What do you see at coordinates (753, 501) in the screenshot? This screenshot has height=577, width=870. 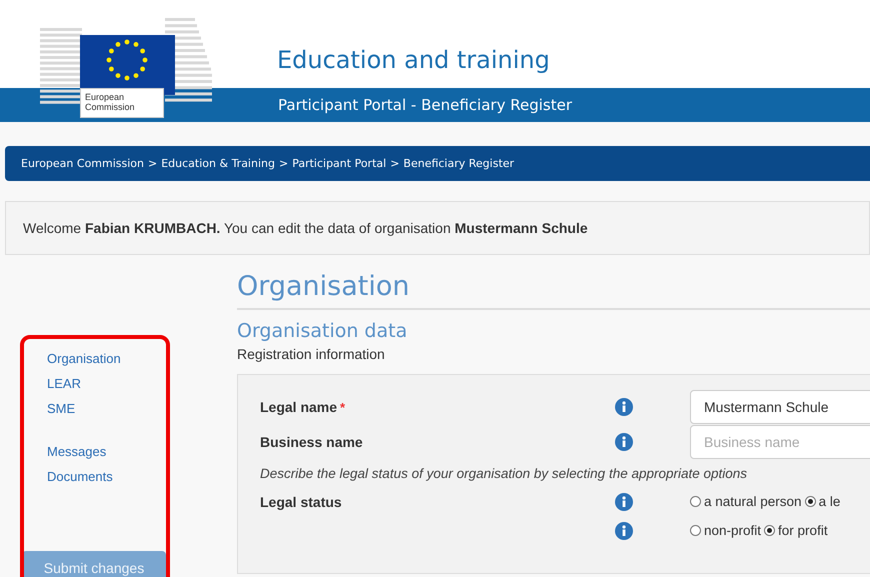 I see `radio-label: a natural person` at bounding box center [753, 501].